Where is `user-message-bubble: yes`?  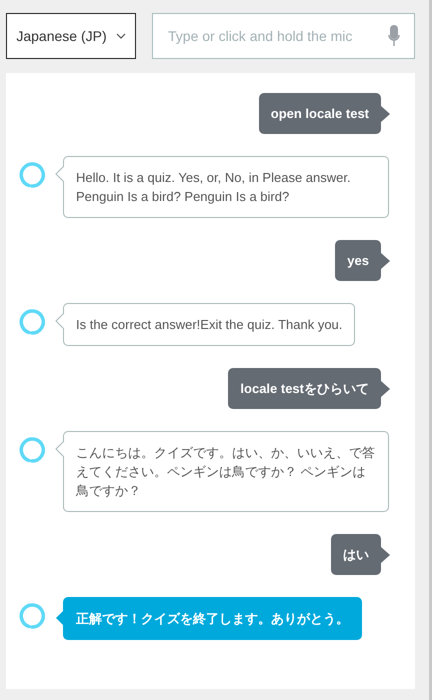 user-message-bubble: yes is located at coordinates (358, 260).